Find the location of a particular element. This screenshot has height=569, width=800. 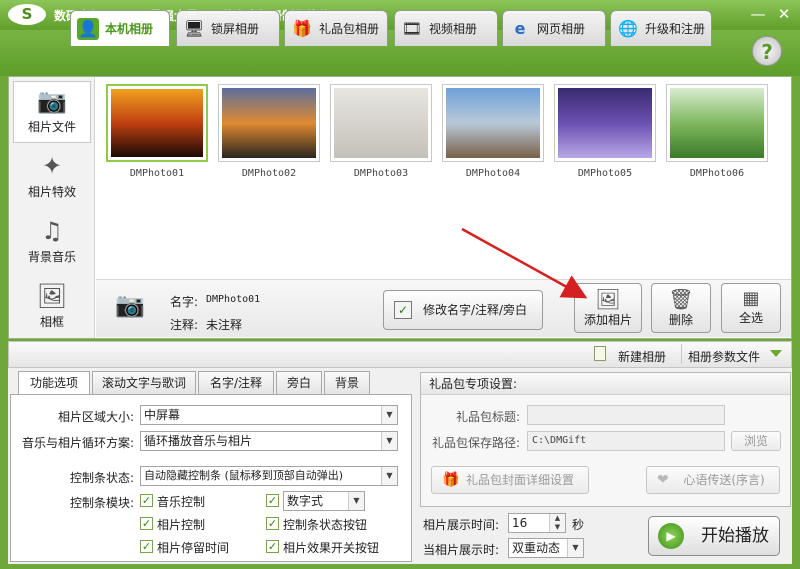

tab-label: 本机相册 is located at coordinates (129, 29).